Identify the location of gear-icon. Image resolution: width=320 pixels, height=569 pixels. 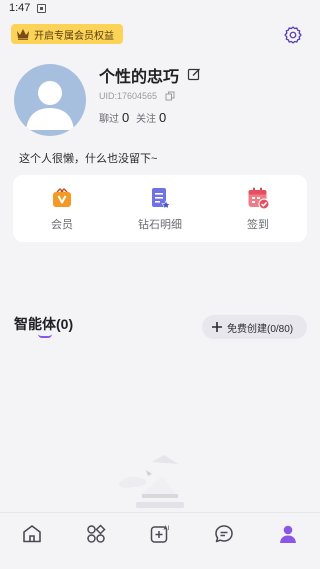
(293, 35).